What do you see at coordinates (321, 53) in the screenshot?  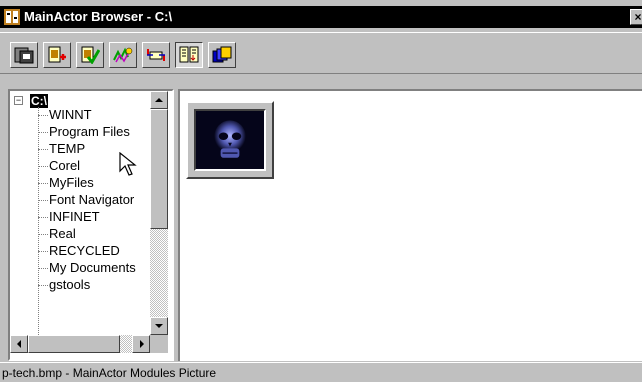 I see `toolbar` at bounding box center [321, 53].